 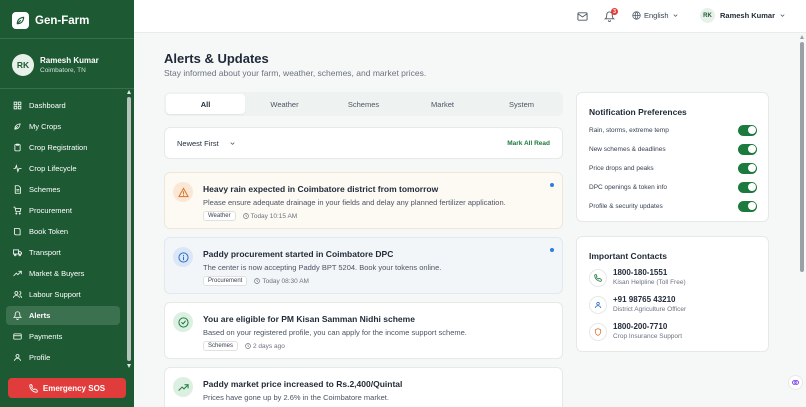 What do you see at coordinates (638, 112) in the screenshot?
I see `panel-title: Notification Preferences` at bounding box center [638, 112].